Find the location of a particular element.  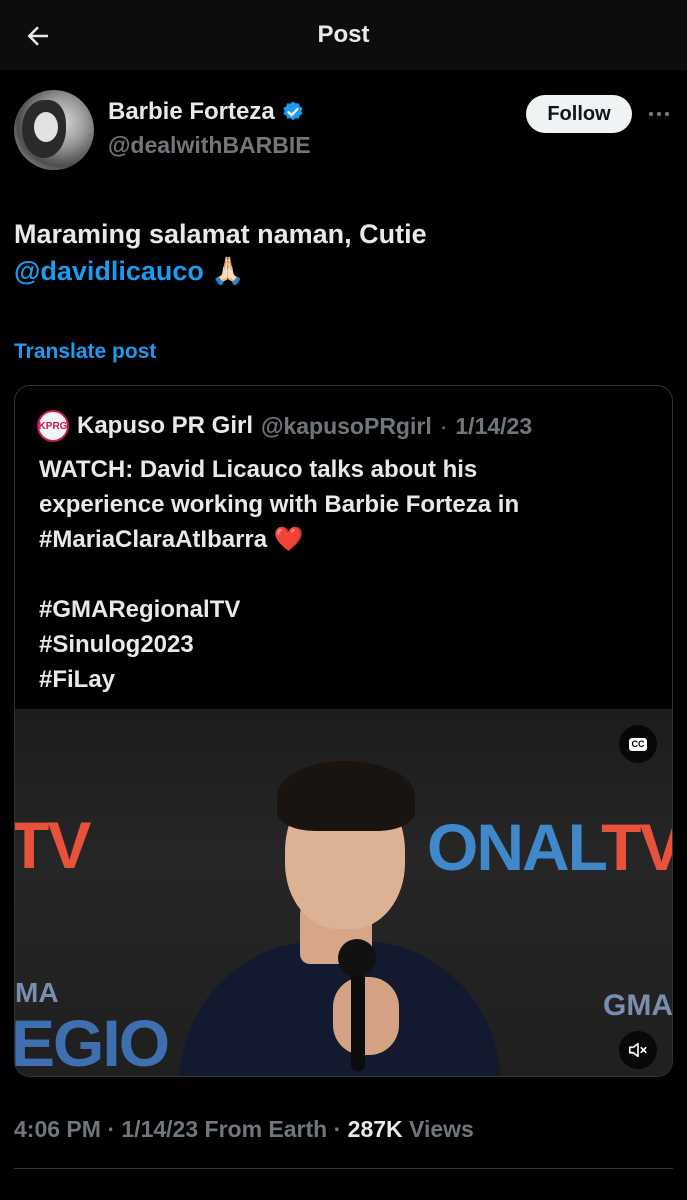

views-label: Views is located at coordinates (441, 1129).